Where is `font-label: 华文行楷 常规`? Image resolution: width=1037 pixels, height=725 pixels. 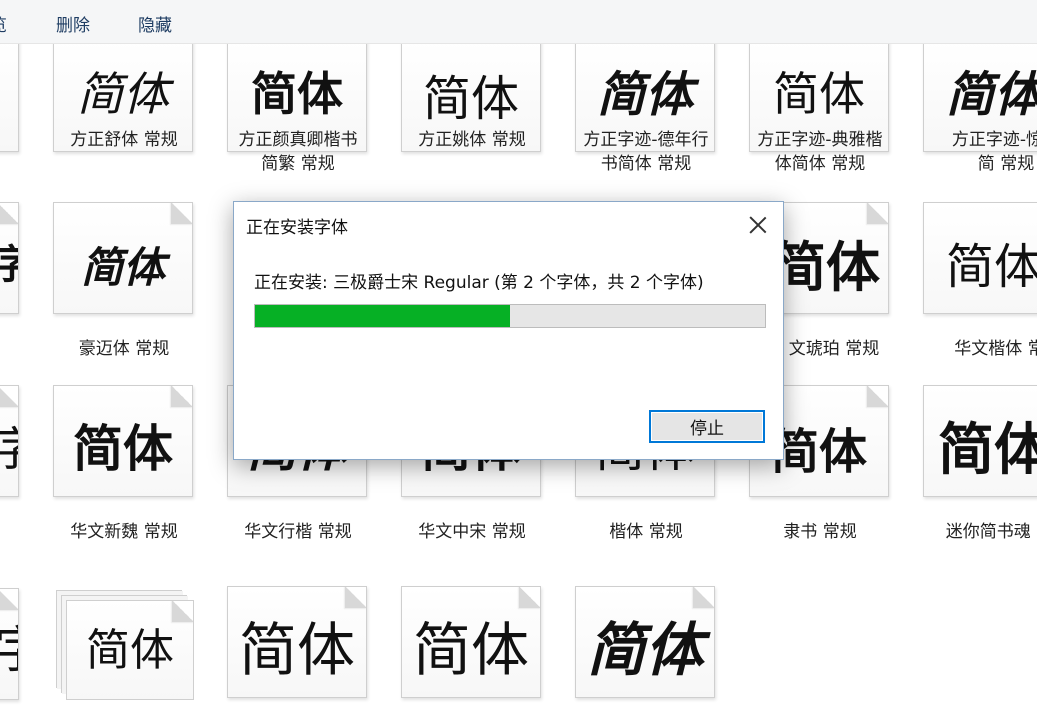
font-label: 华文行楷 常规 is located at coordinates (298, 532).